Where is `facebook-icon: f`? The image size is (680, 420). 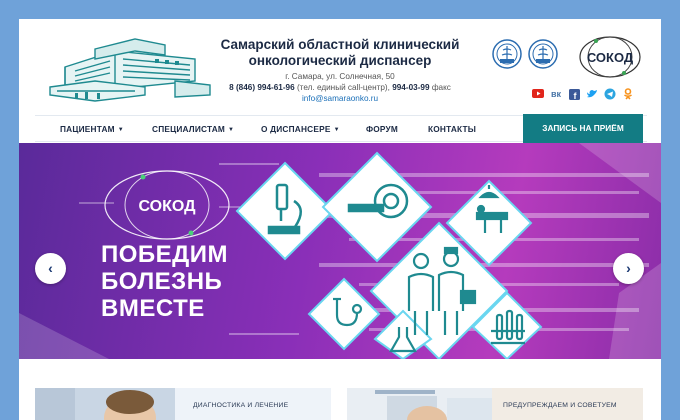
facebook-icon: f is located at coordinates (574, 94).